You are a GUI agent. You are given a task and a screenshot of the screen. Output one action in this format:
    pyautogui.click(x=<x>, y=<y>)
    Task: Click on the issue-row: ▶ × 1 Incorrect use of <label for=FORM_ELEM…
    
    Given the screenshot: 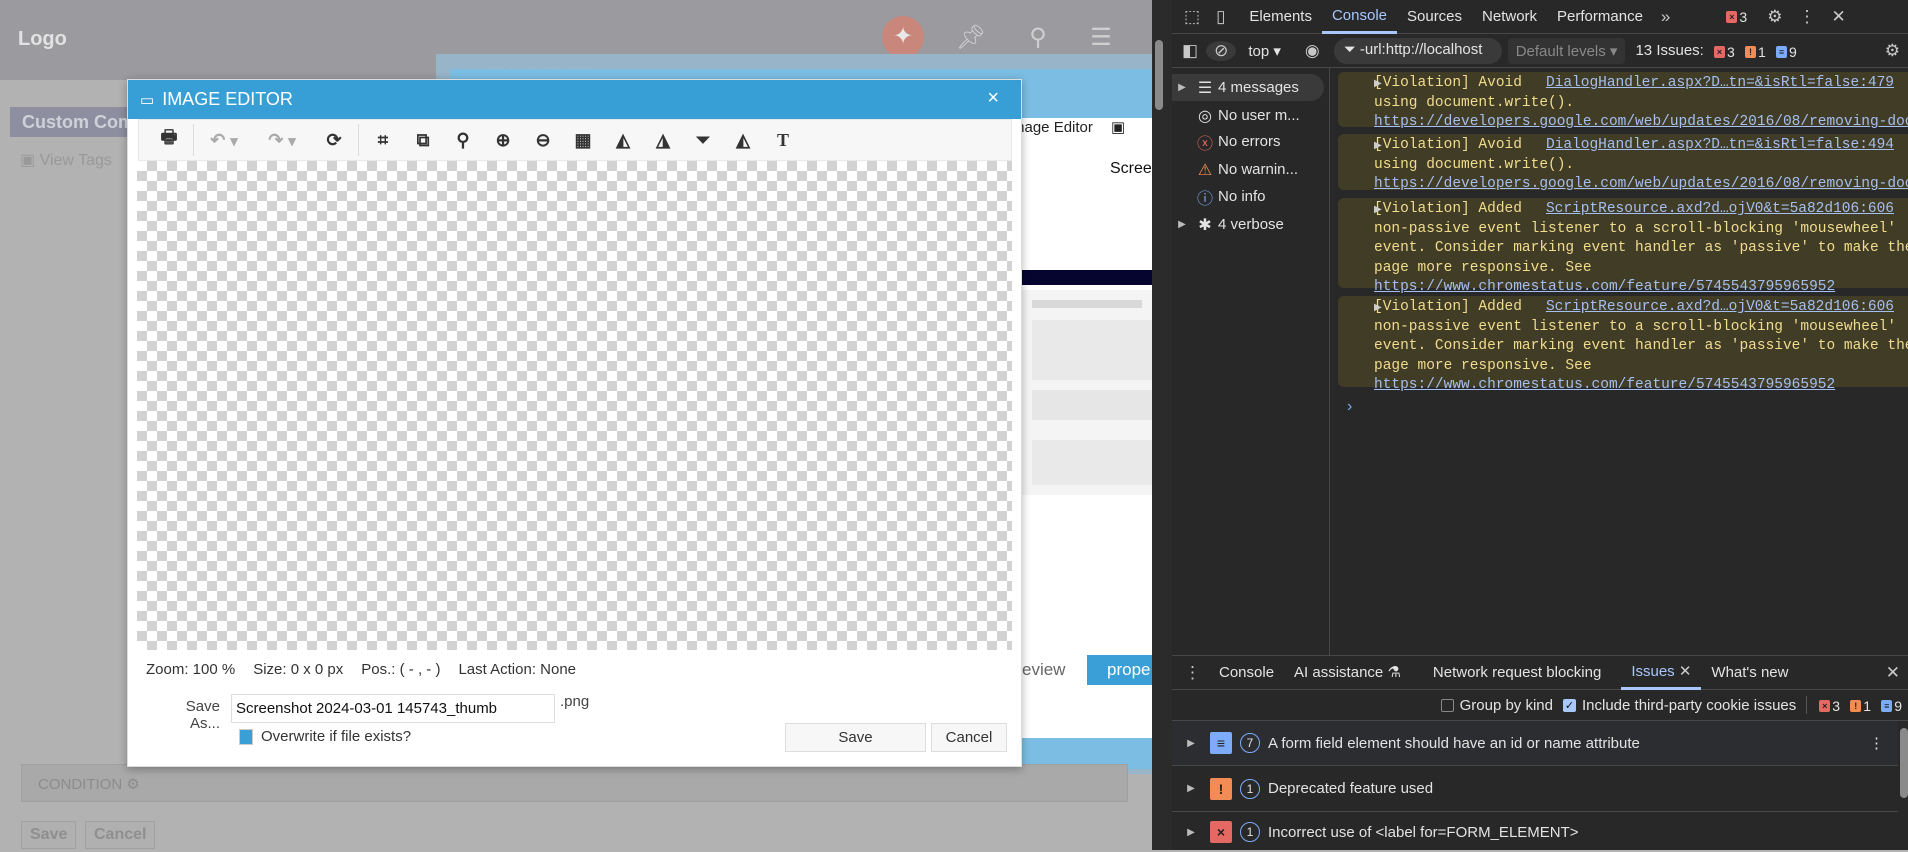 What is the action you would take?
    pyautogui.click(x=1535, y=832)
    